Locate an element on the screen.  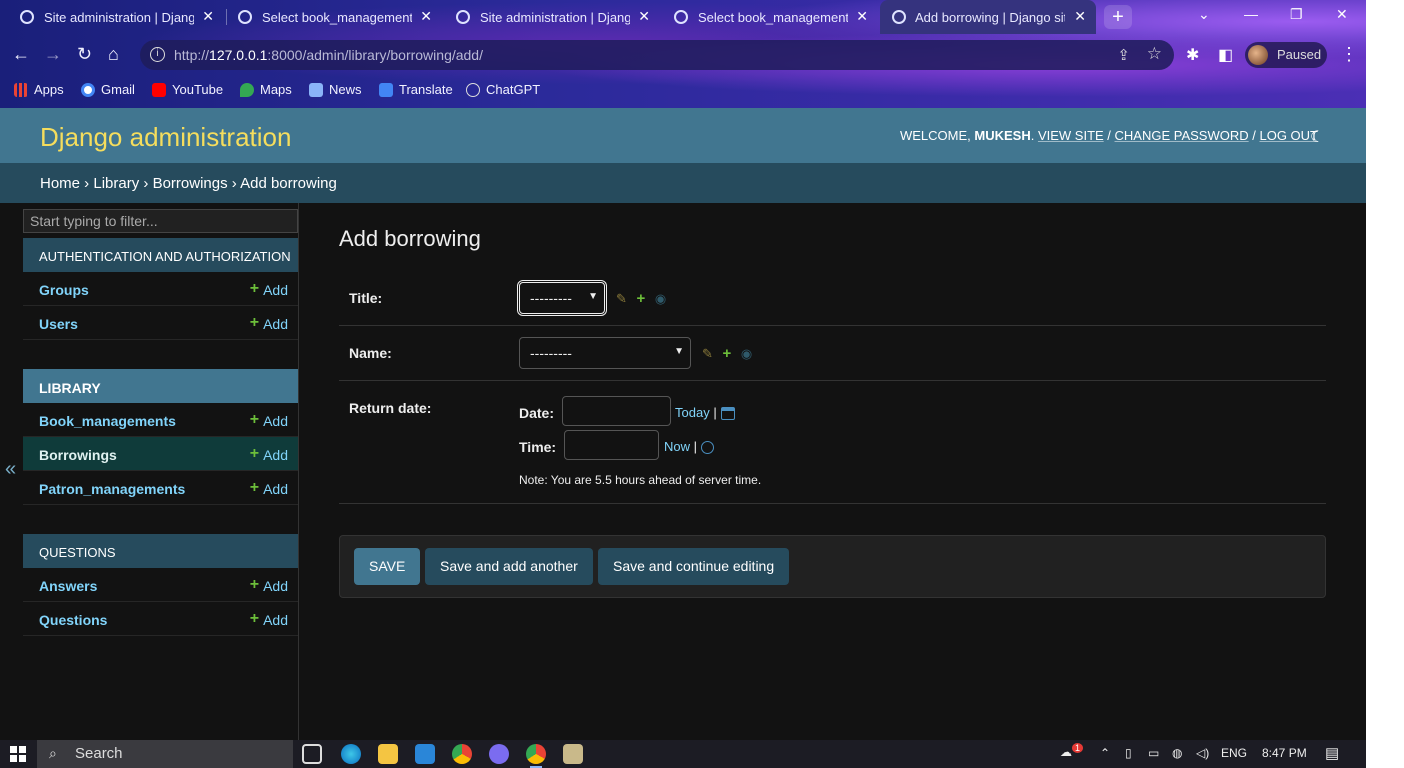
bookmark-maps: Maps is located at coordinates (266, 89).